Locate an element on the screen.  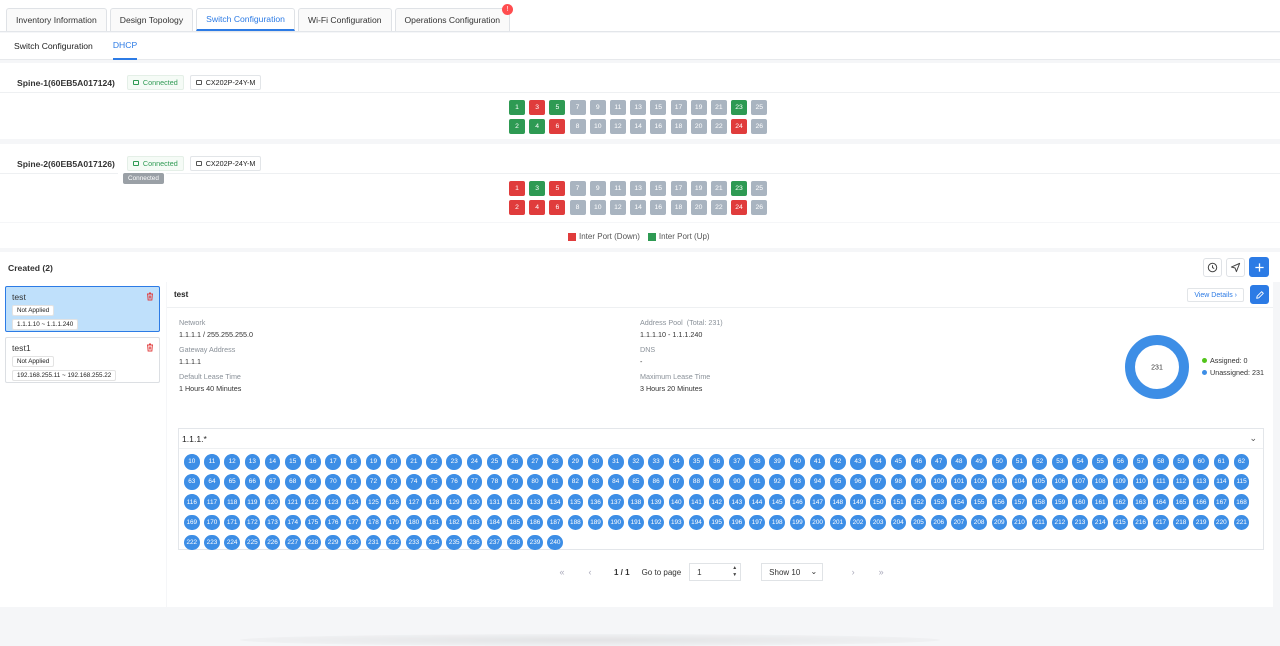
ip-address-131: 131 is located at coordinates (494, 502).